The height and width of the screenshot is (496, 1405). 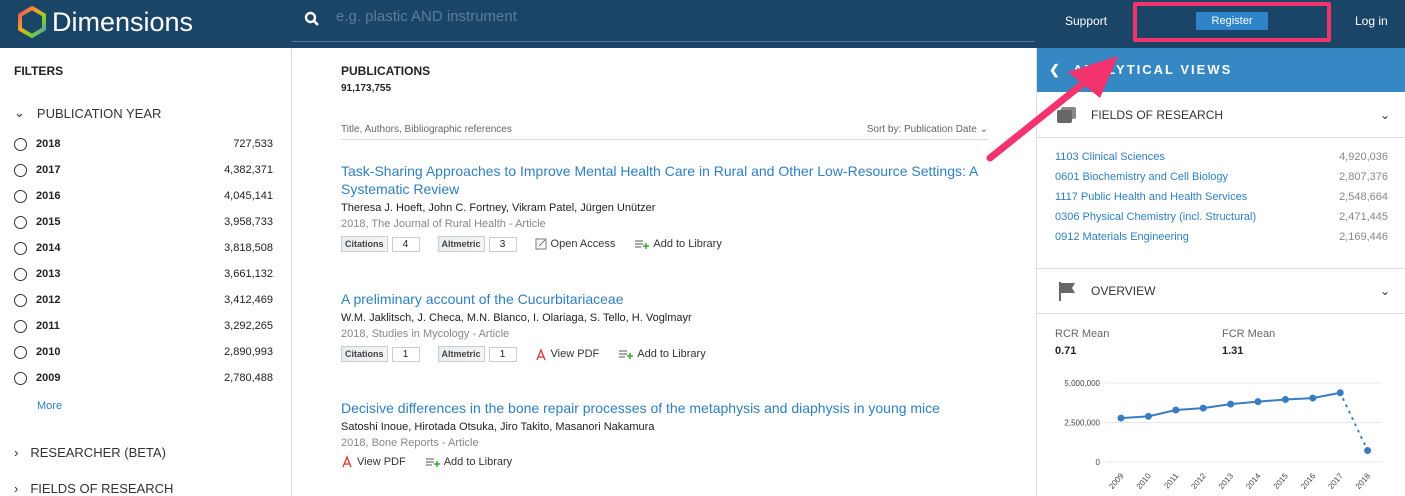 I want to click on more-link: More, so click(x=49, y=406).